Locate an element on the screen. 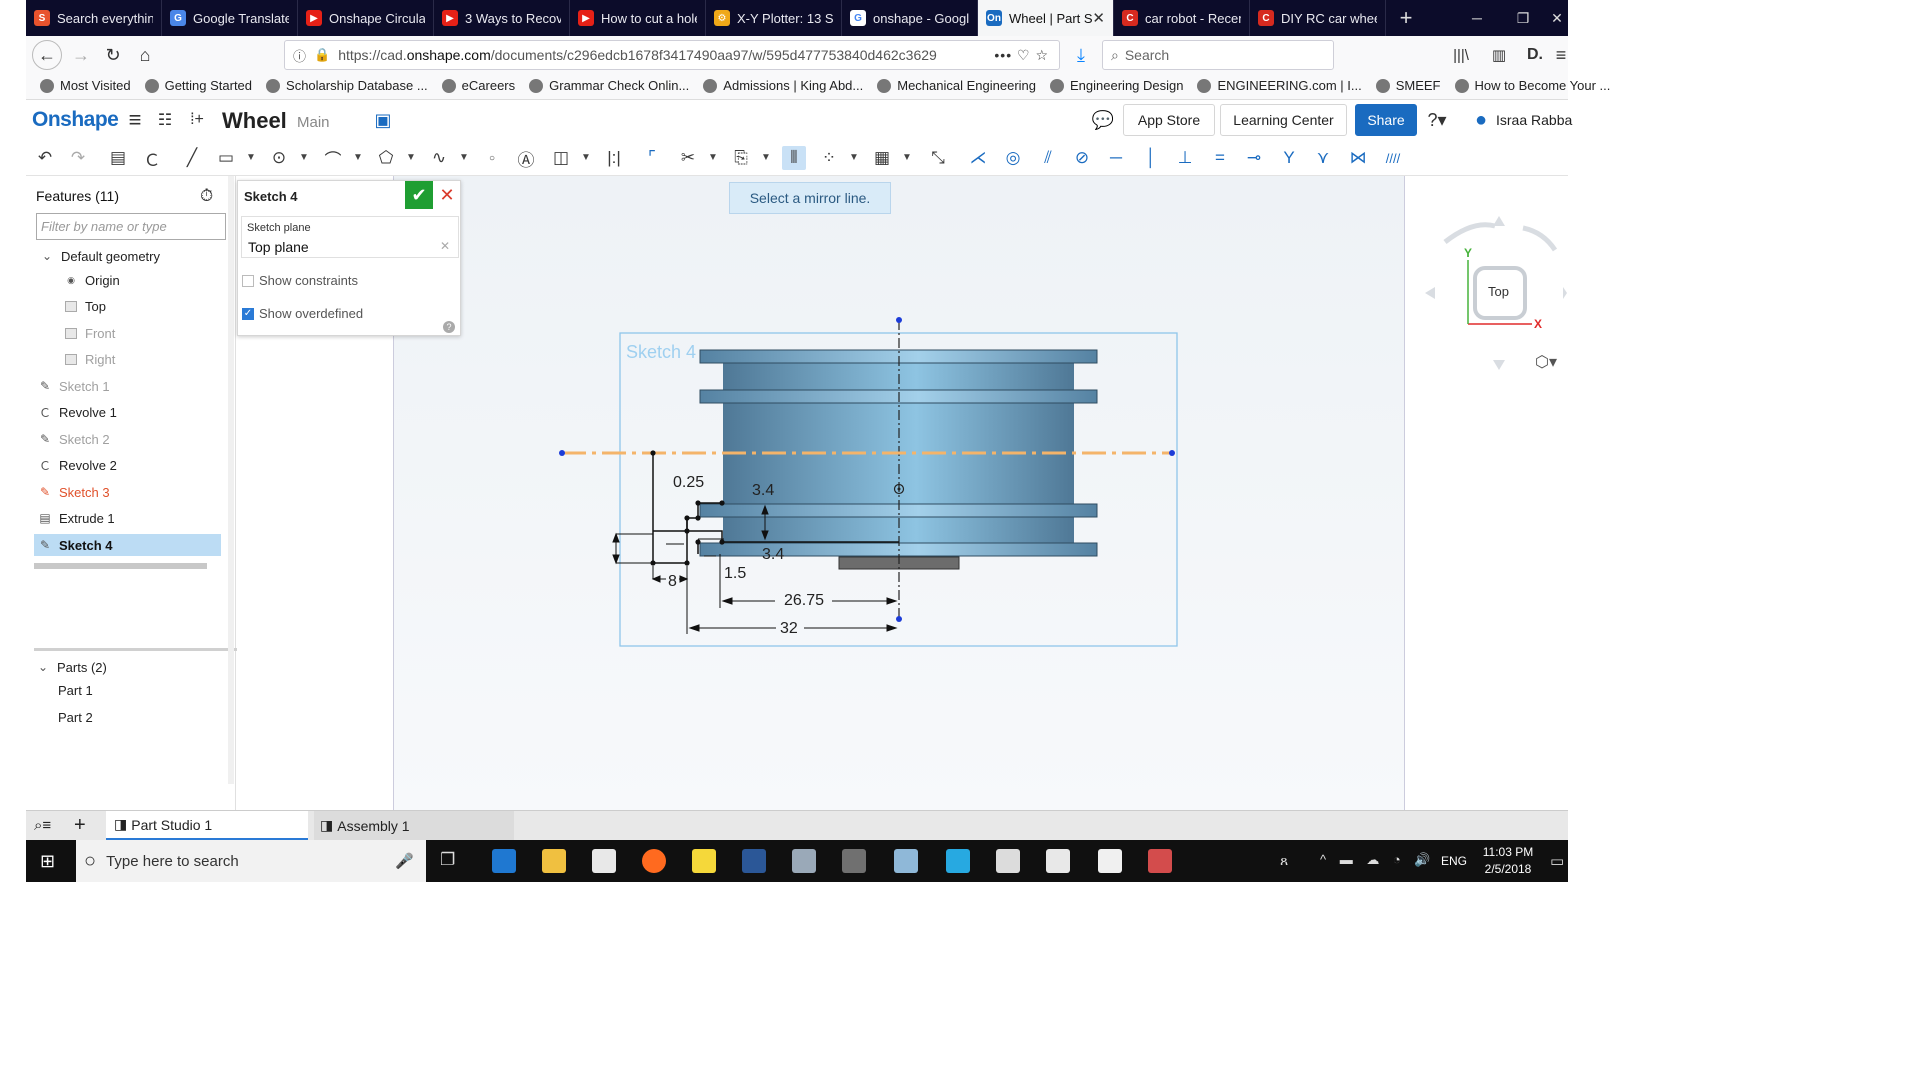 The width and height of the screenshot is (1920, 1080). browser-tab: S Search everything is located at coordinates (94, 18).